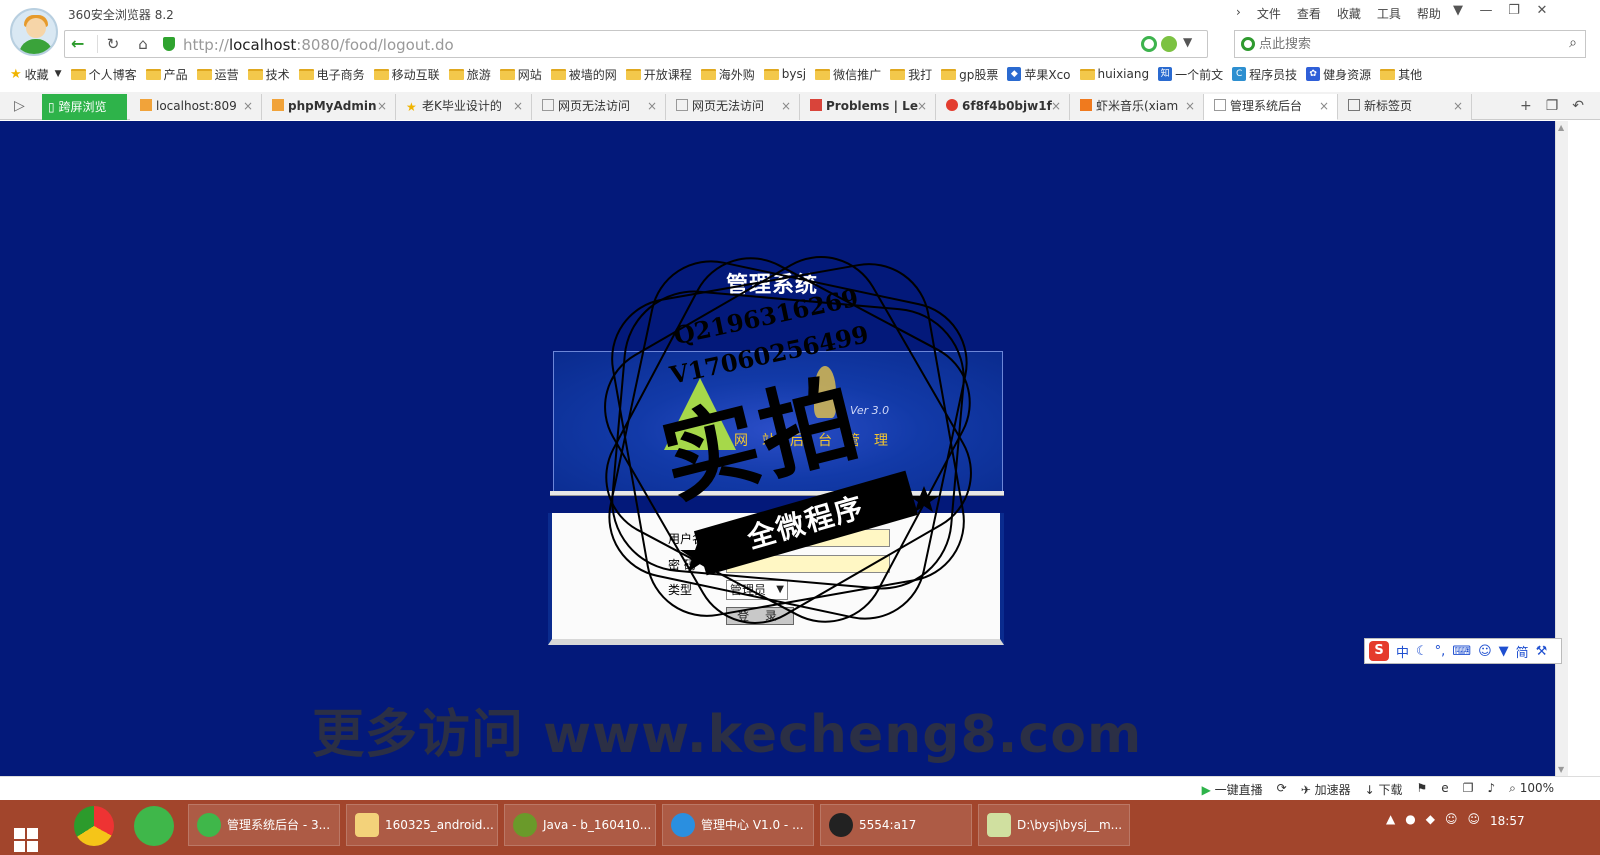  Describe the element at coordinates (658, 74) in the screenshot. I see `bookmark-item: 开放课程` at that location.